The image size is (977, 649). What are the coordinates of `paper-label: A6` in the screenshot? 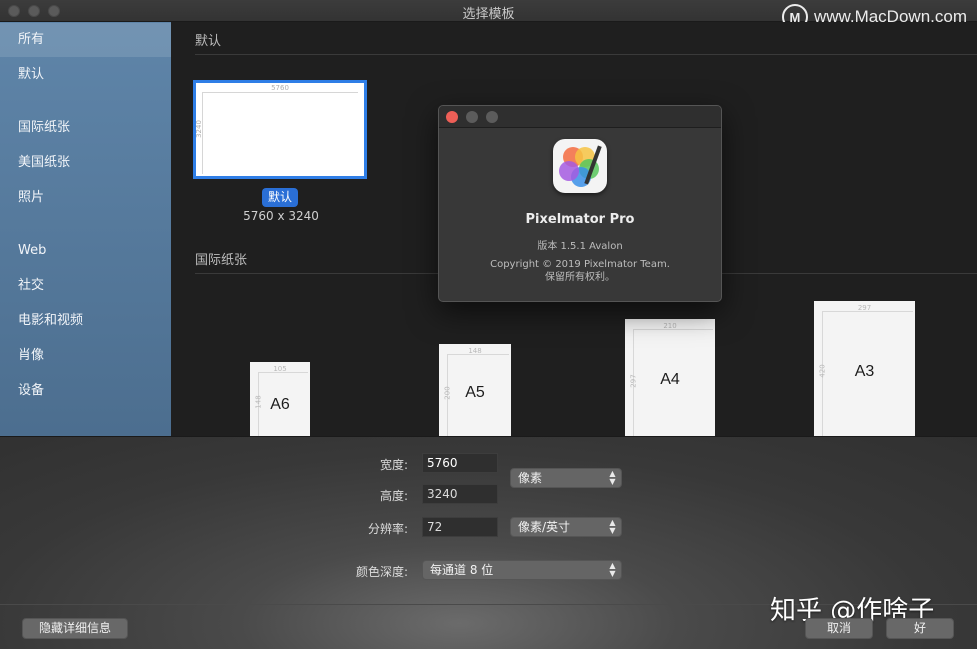 It's located at (280, 404).